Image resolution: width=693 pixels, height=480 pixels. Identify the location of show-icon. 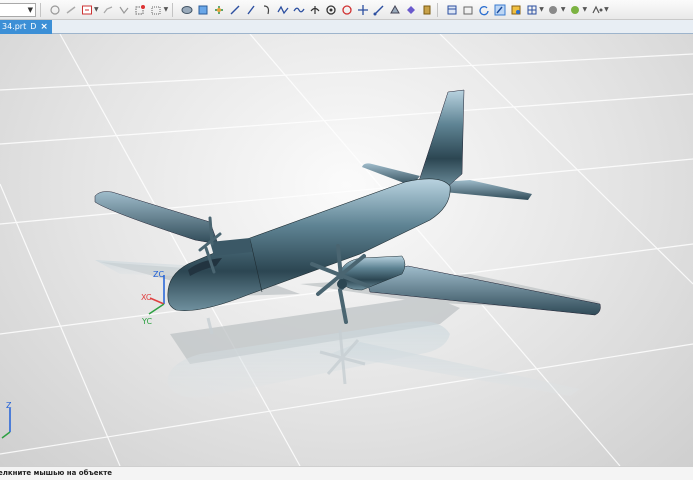
(108, 9).